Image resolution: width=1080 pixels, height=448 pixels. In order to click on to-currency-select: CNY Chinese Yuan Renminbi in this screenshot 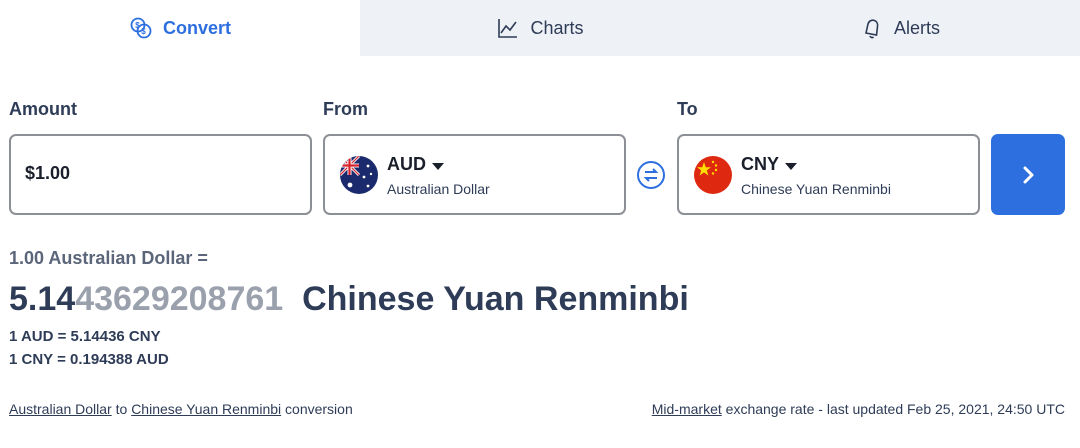, I will do `click(828, 174)`.